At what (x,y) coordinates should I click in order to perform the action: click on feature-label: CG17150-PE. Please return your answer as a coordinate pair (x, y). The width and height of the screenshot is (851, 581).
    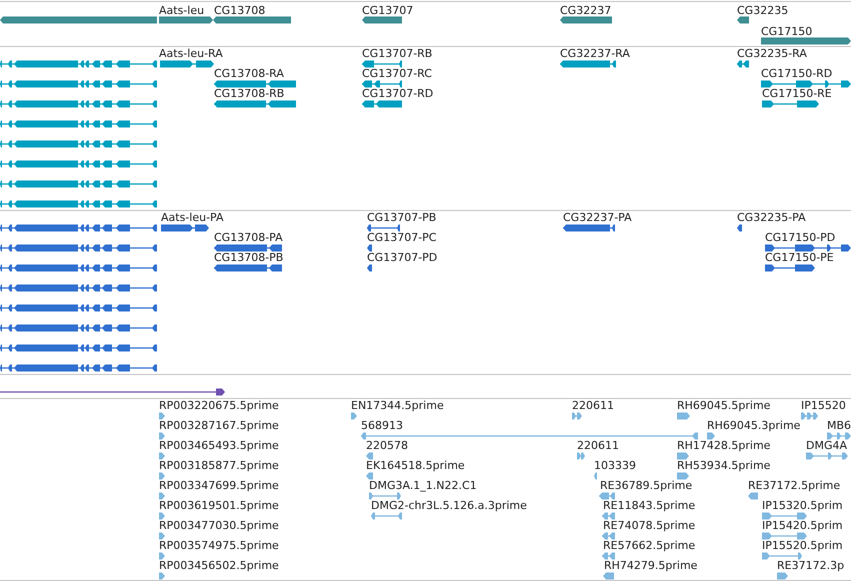
    Looking at the image, I should click on (799, 257).